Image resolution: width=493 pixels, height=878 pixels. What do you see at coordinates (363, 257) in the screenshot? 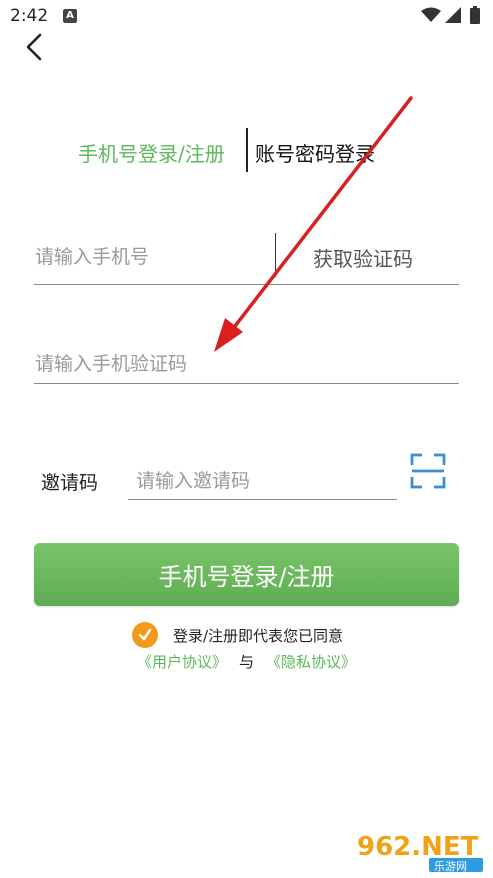
I see `get-code-button: 获取验证码` at bounding box center [363, 257].